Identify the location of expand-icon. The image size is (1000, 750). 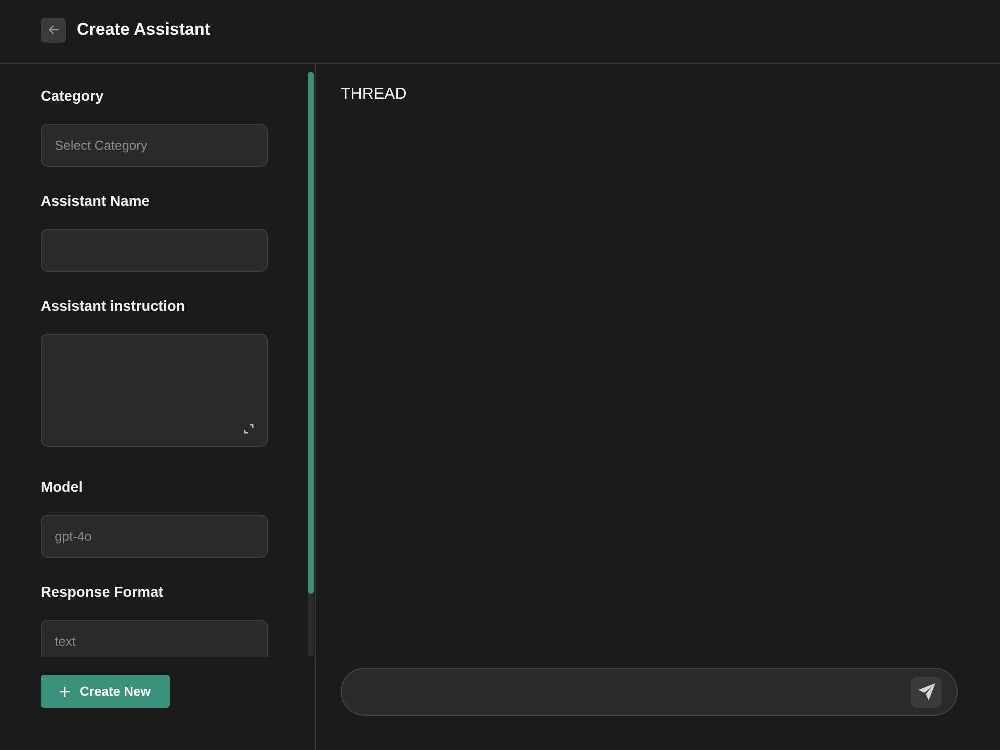
(249, 429).